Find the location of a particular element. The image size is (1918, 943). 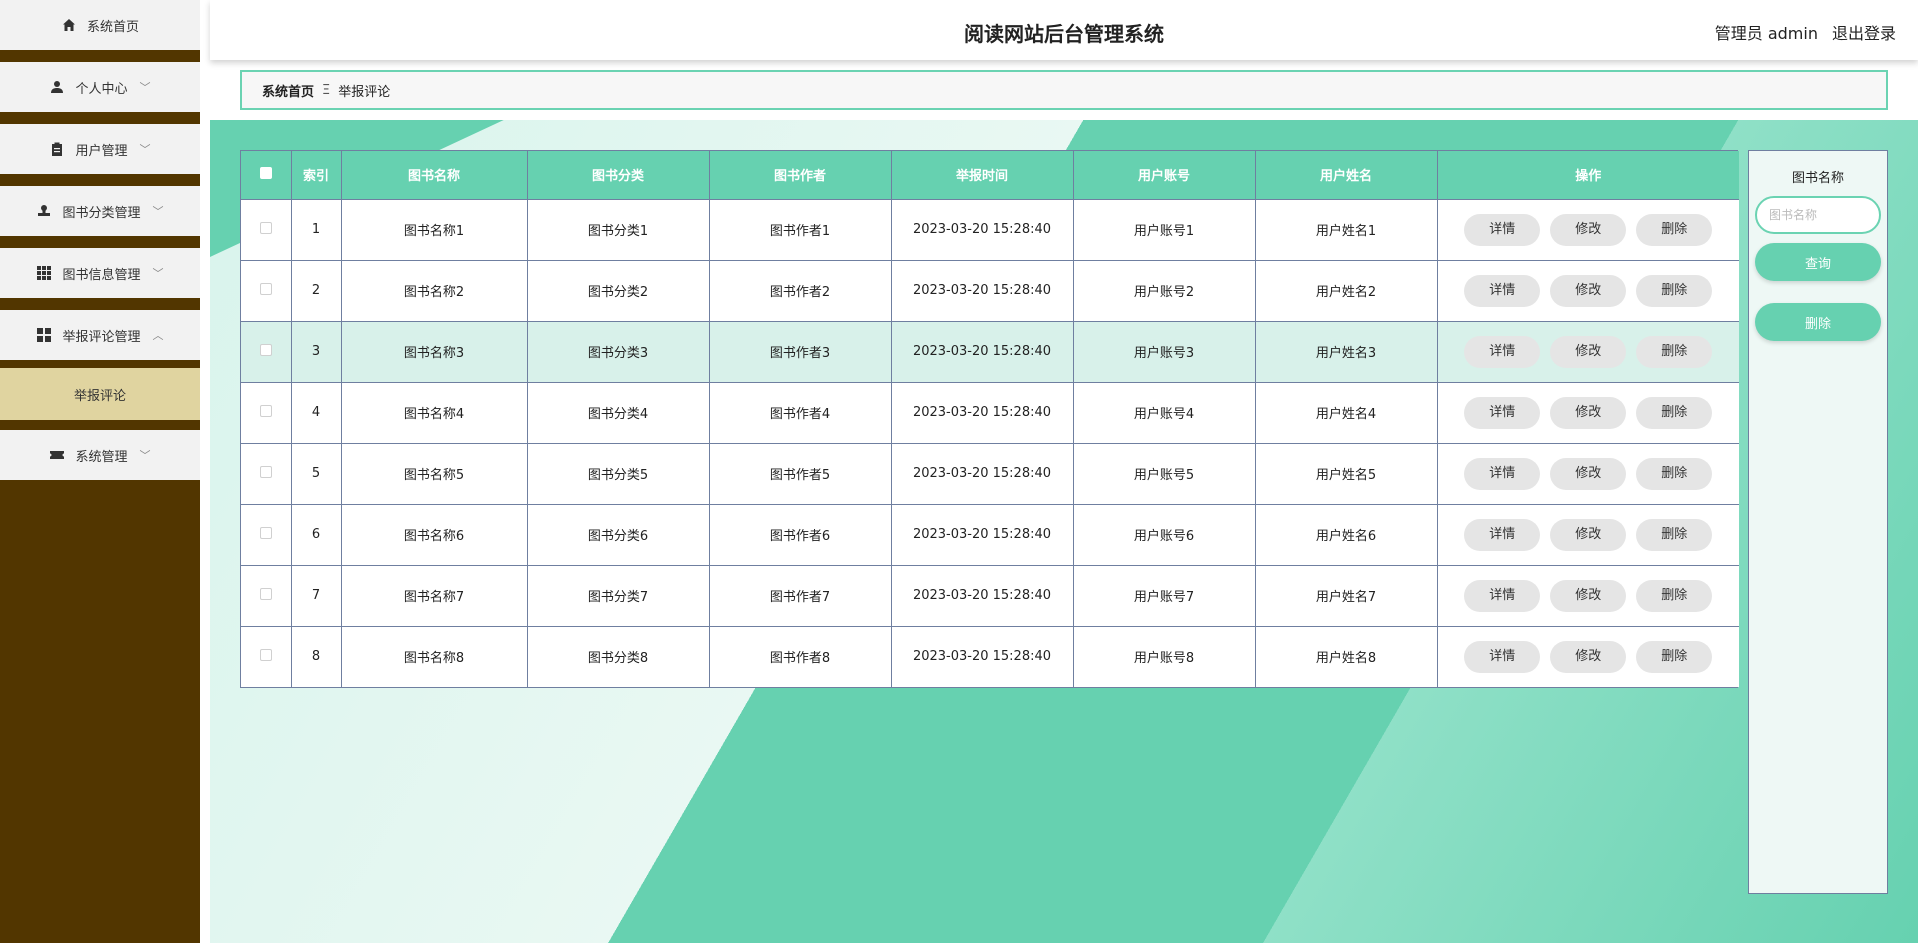

cell-index: 6 is located at coordinates (316, 534).